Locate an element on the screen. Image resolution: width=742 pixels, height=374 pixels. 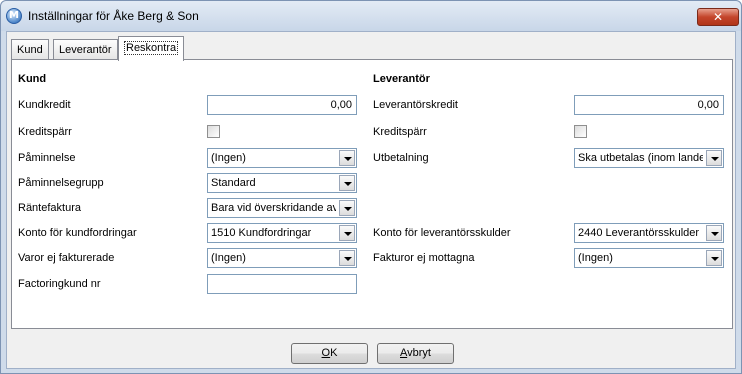
leverantor-heading: Leverantör is located at coordinates (401, 79).